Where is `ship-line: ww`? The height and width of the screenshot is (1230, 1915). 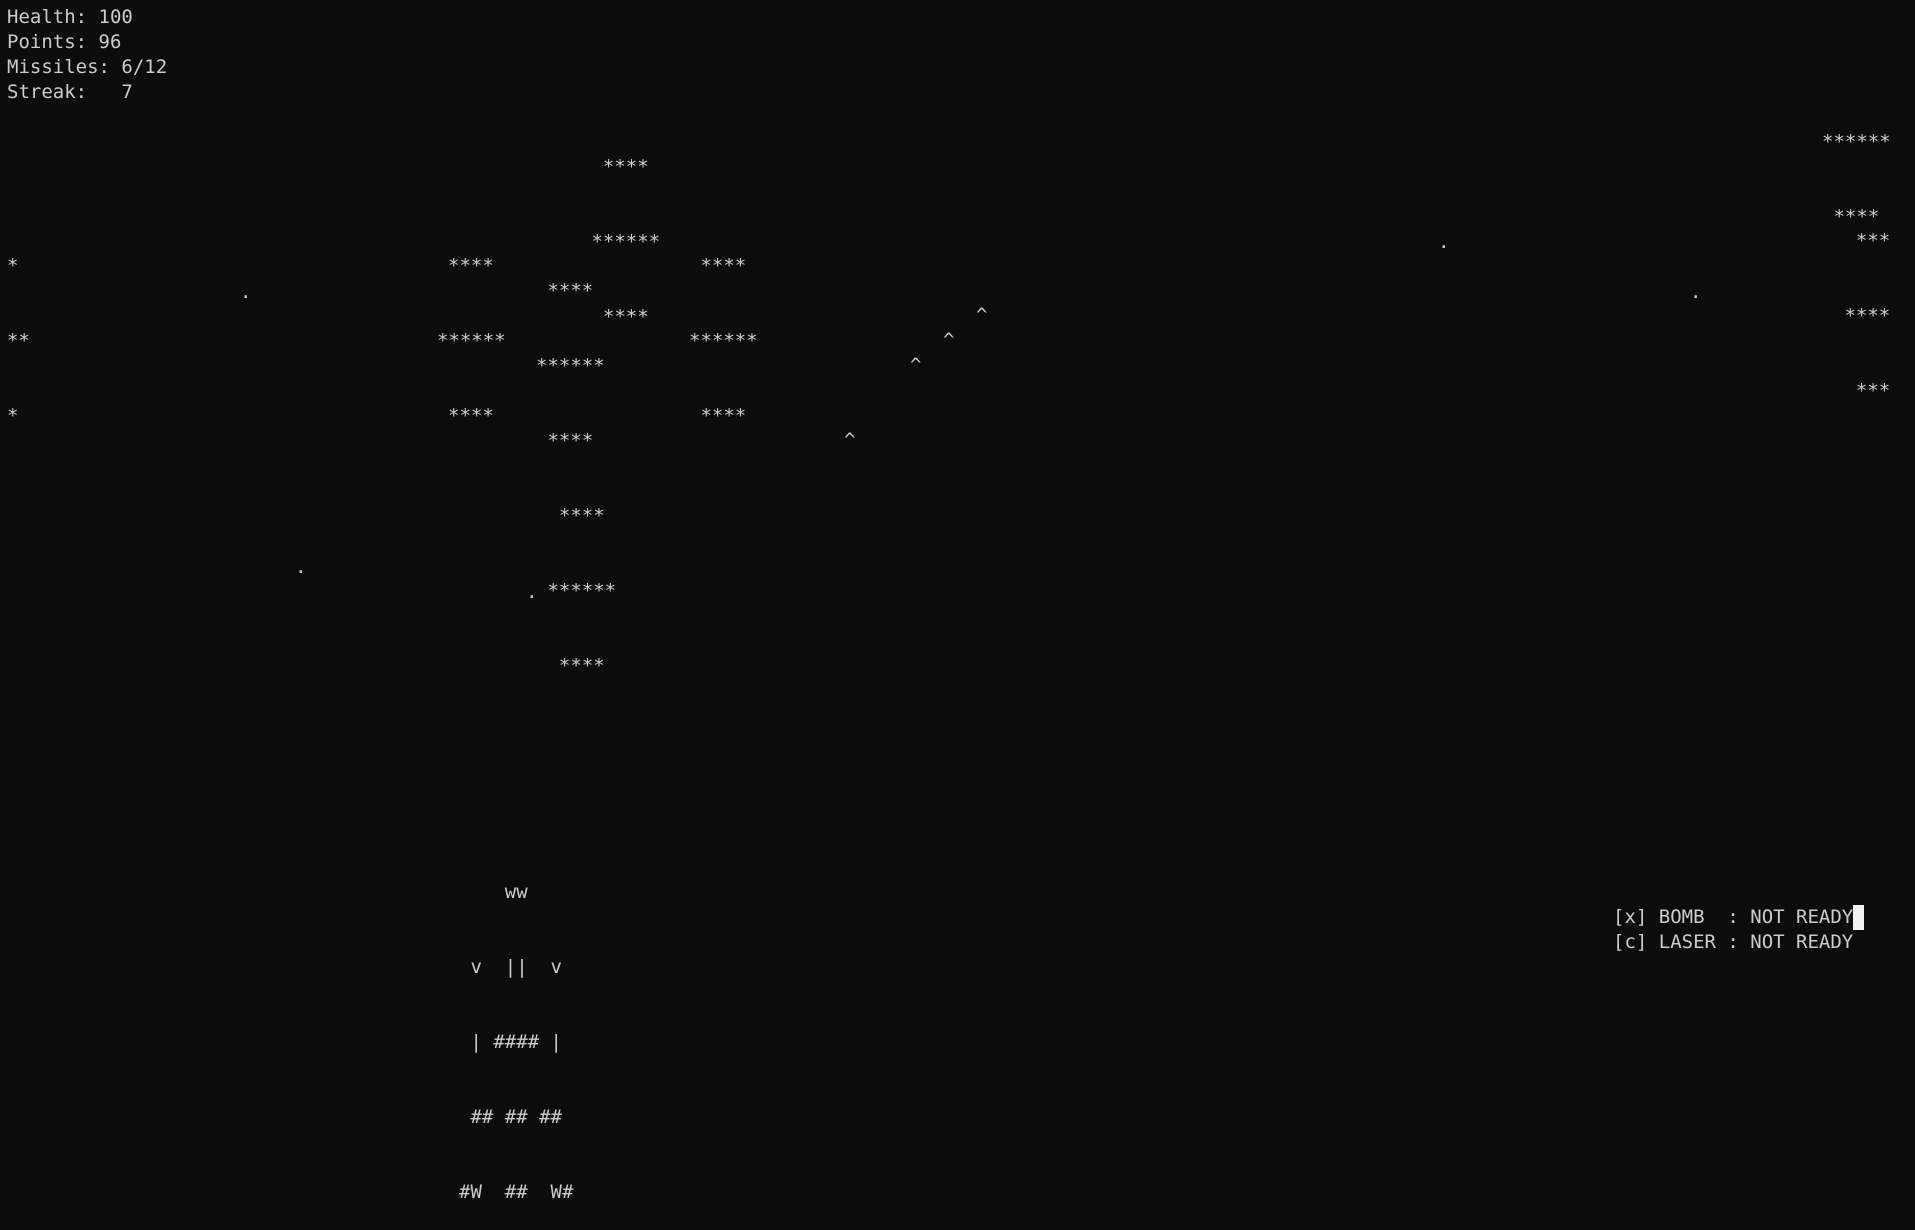 ship-line: ww is located at coordinates (493, 892).